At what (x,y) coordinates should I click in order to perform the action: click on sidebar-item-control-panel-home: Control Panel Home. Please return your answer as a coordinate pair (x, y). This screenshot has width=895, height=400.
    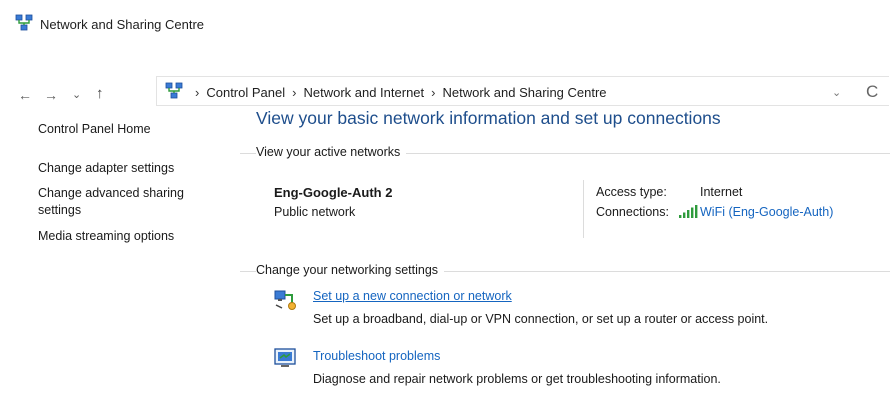
    Looking at the image, I should click on (94, 129).